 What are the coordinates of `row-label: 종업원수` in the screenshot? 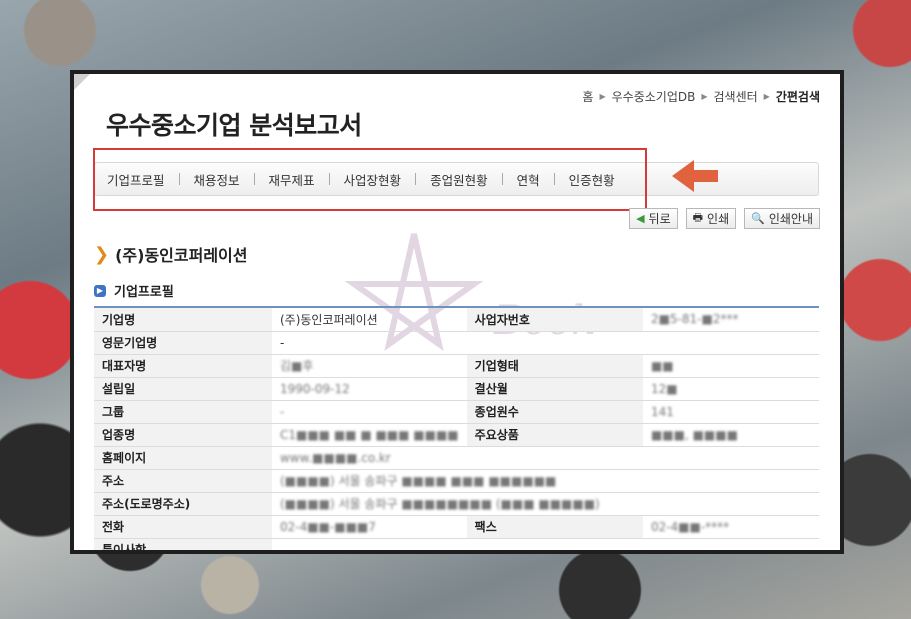 It's located at (554, 412).